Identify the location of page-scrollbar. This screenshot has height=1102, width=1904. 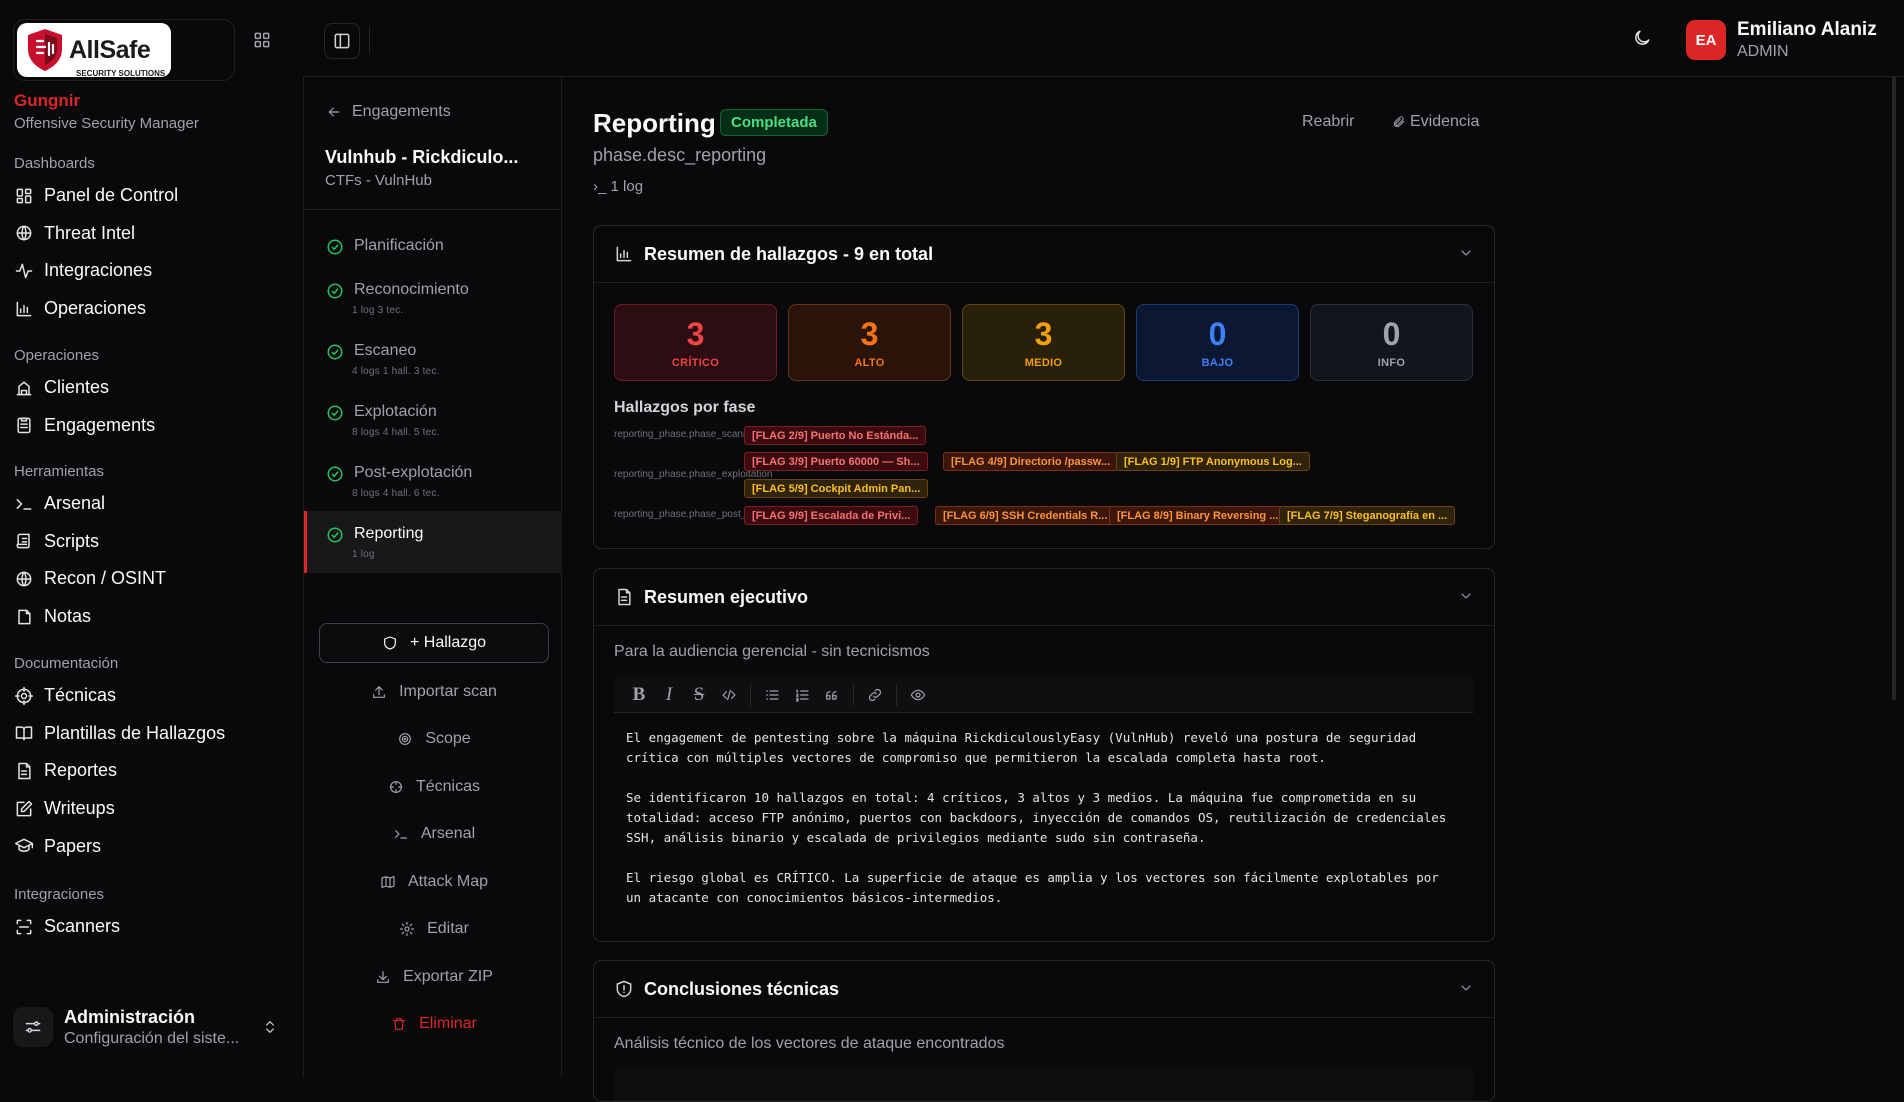
(1894, 388).